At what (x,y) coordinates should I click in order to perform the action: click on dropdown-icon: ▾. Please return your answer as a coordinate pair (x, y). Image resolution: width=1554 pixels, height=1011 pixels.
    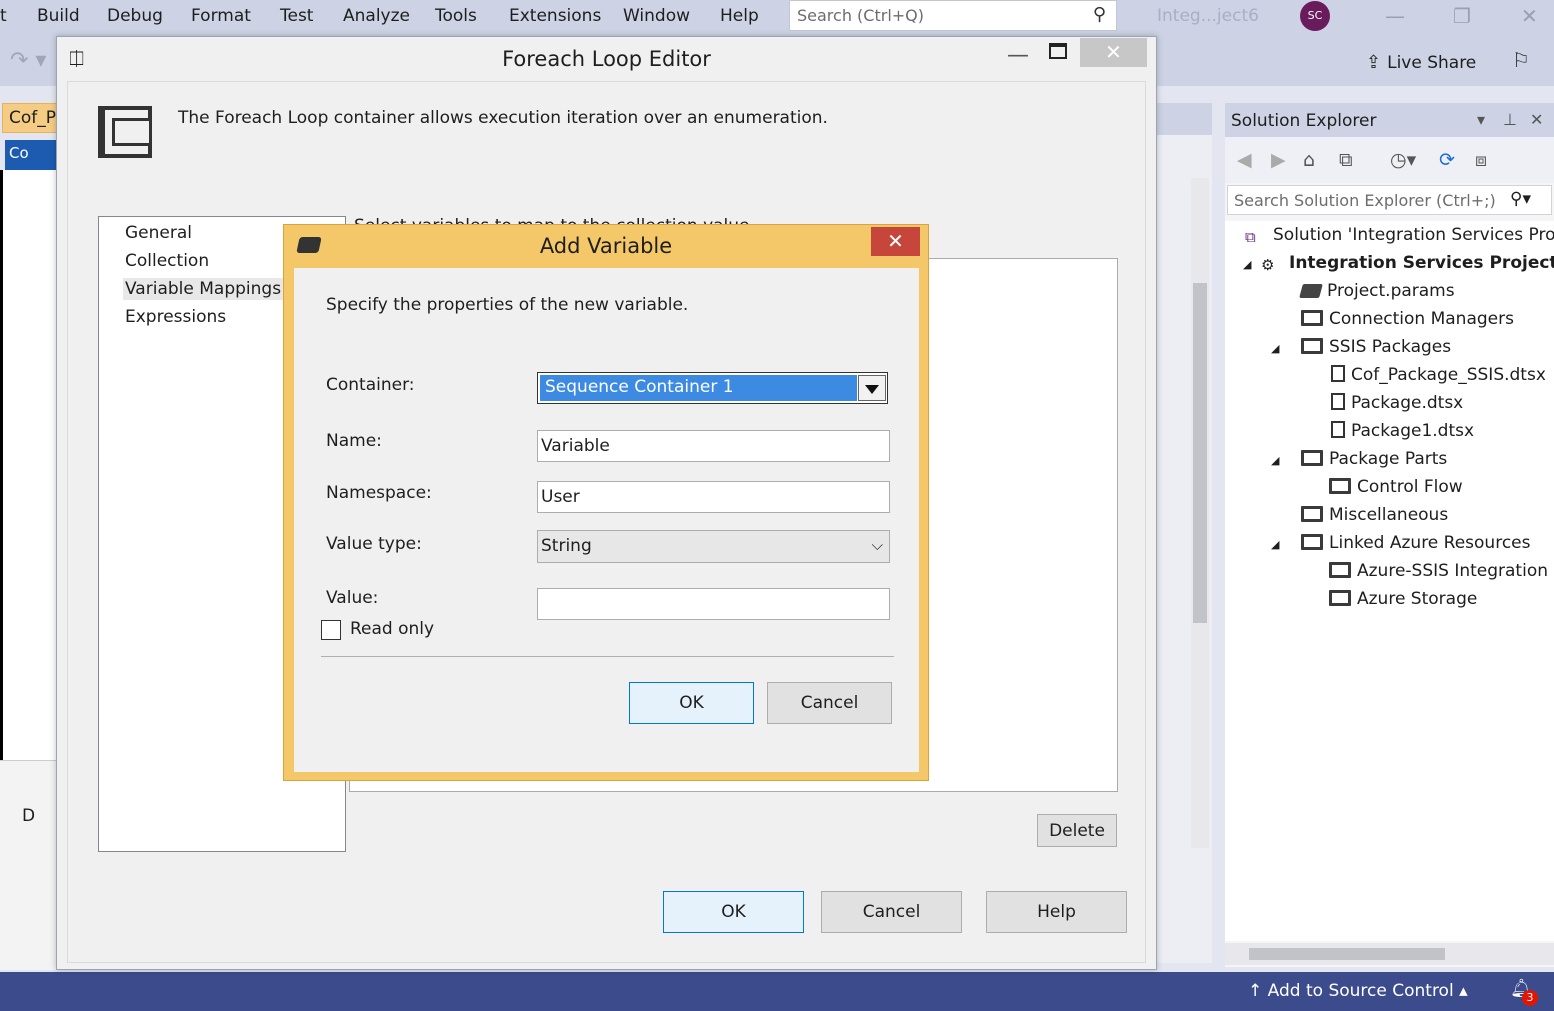
    Looking at the image, I should click on (1481, 119).